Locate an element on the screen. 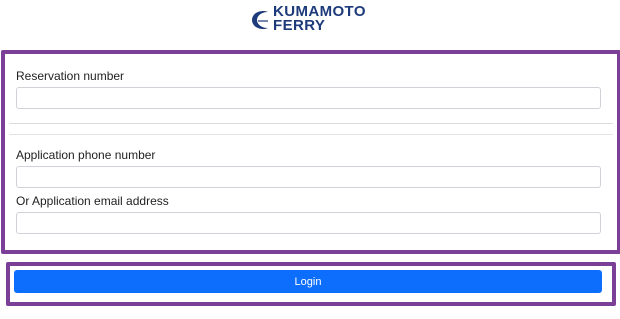  header: KUMAMOTO FERRY is located at coordinates (310, 23).